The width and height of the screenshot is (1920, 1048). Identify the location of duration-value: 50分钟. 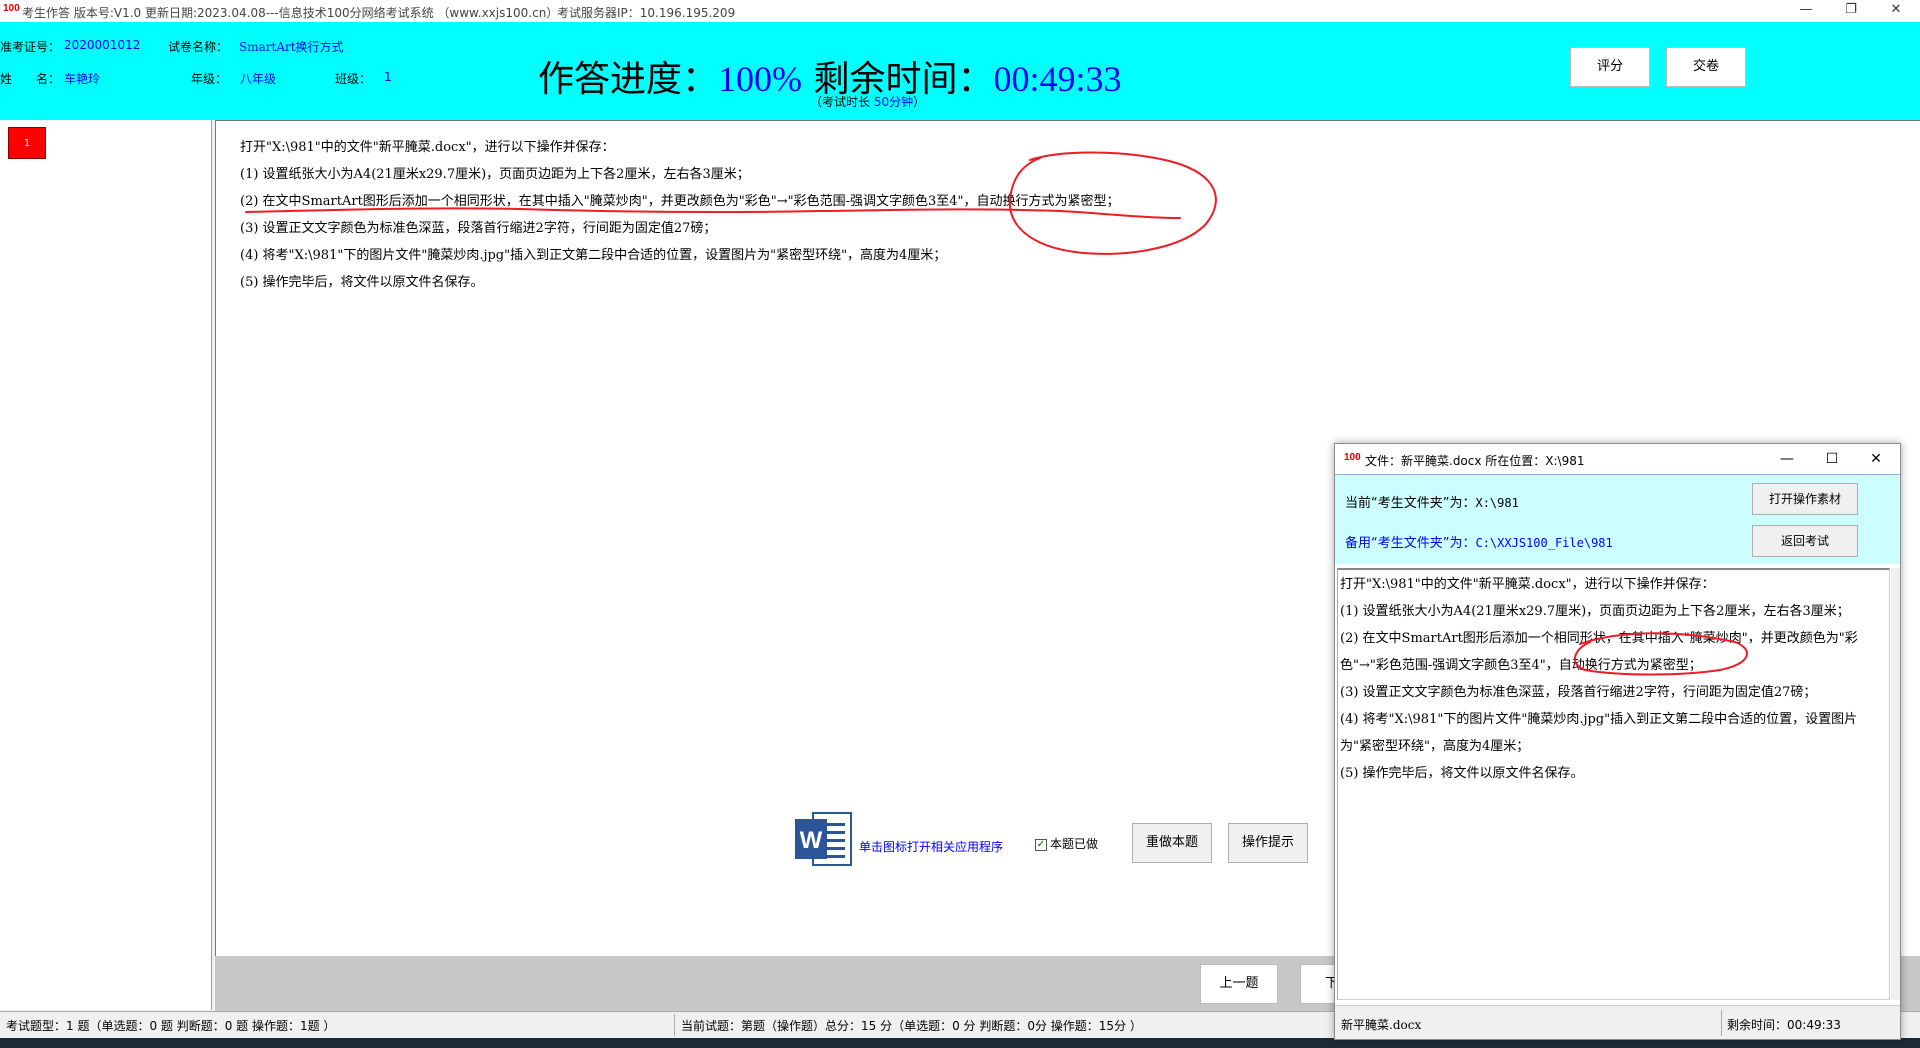
(893, 102).